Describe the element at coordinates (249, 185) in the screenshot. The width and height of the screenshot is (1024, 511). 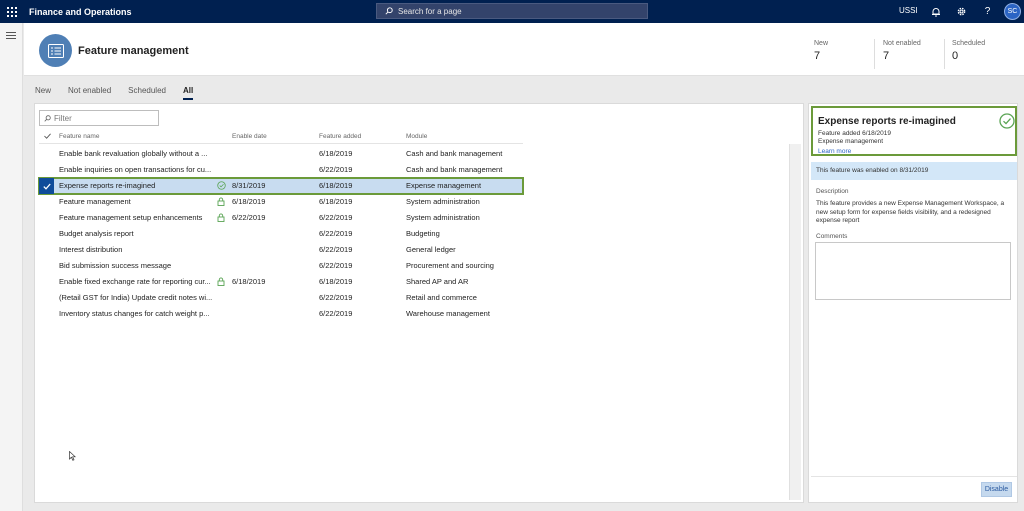
I see `enable-date-cell: 8/31/2019` at that location.